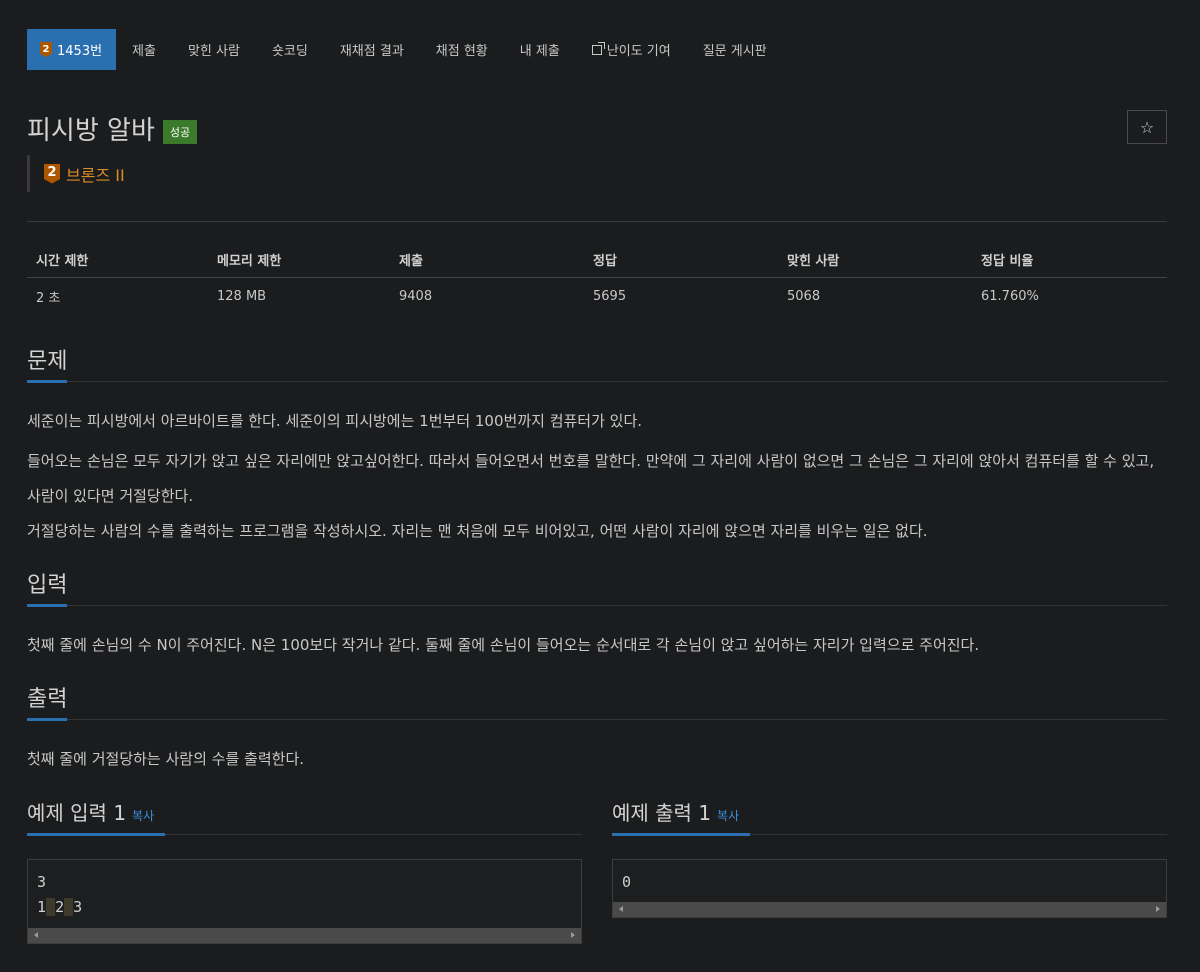 This screenshot has width=1200, height=972. I want to click on table-header-cell: 맞힌 사람, so click(813, 261).